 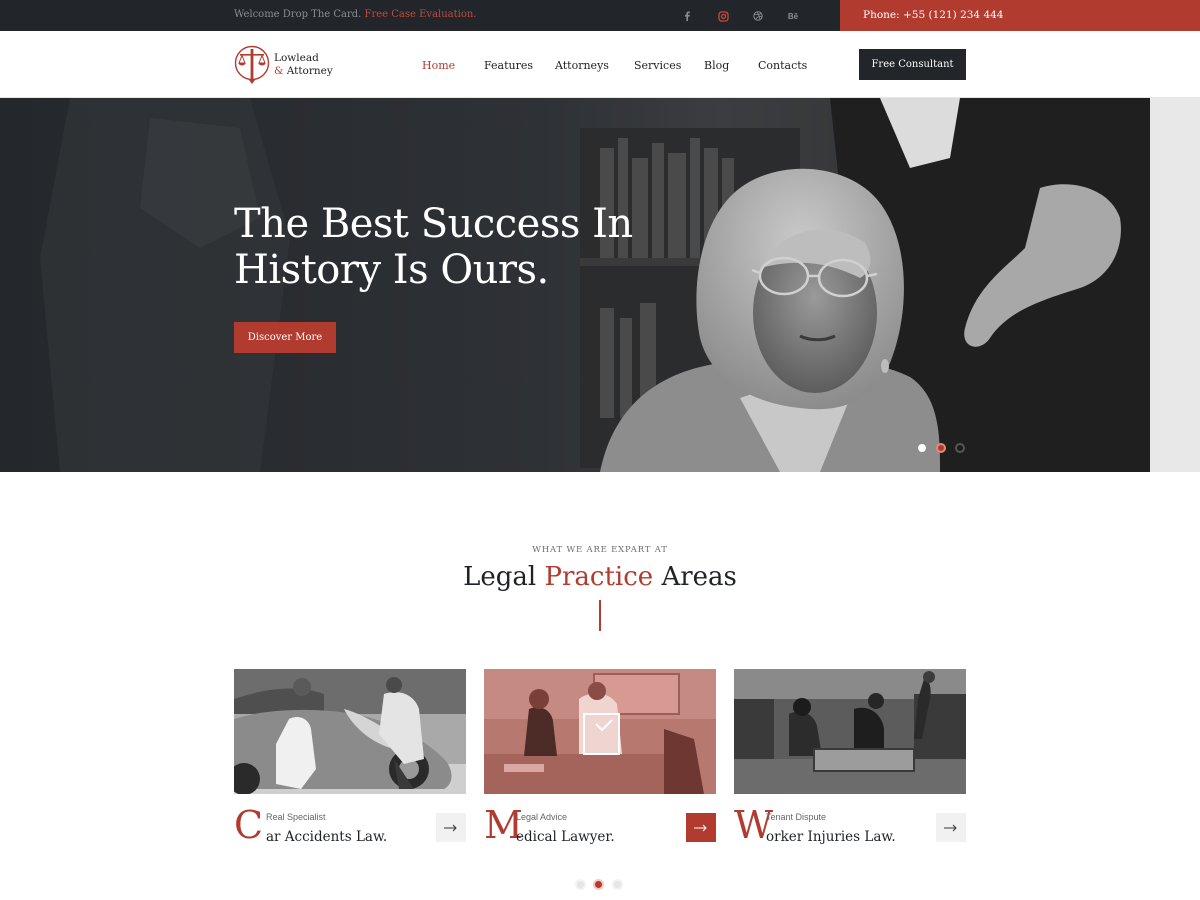 I want to click on phone-number: Phone: +55 (121) 234 444, so click(x=933, y=15).